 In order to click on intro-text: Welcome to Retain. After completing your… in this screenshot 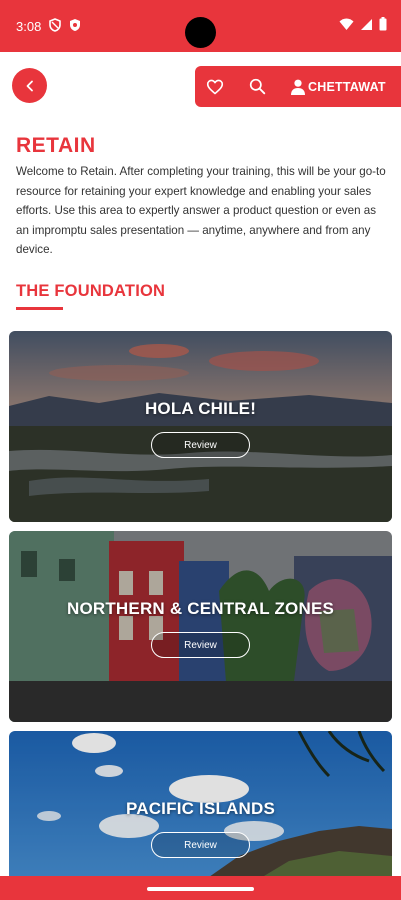, I will do `click(201, 210)`.